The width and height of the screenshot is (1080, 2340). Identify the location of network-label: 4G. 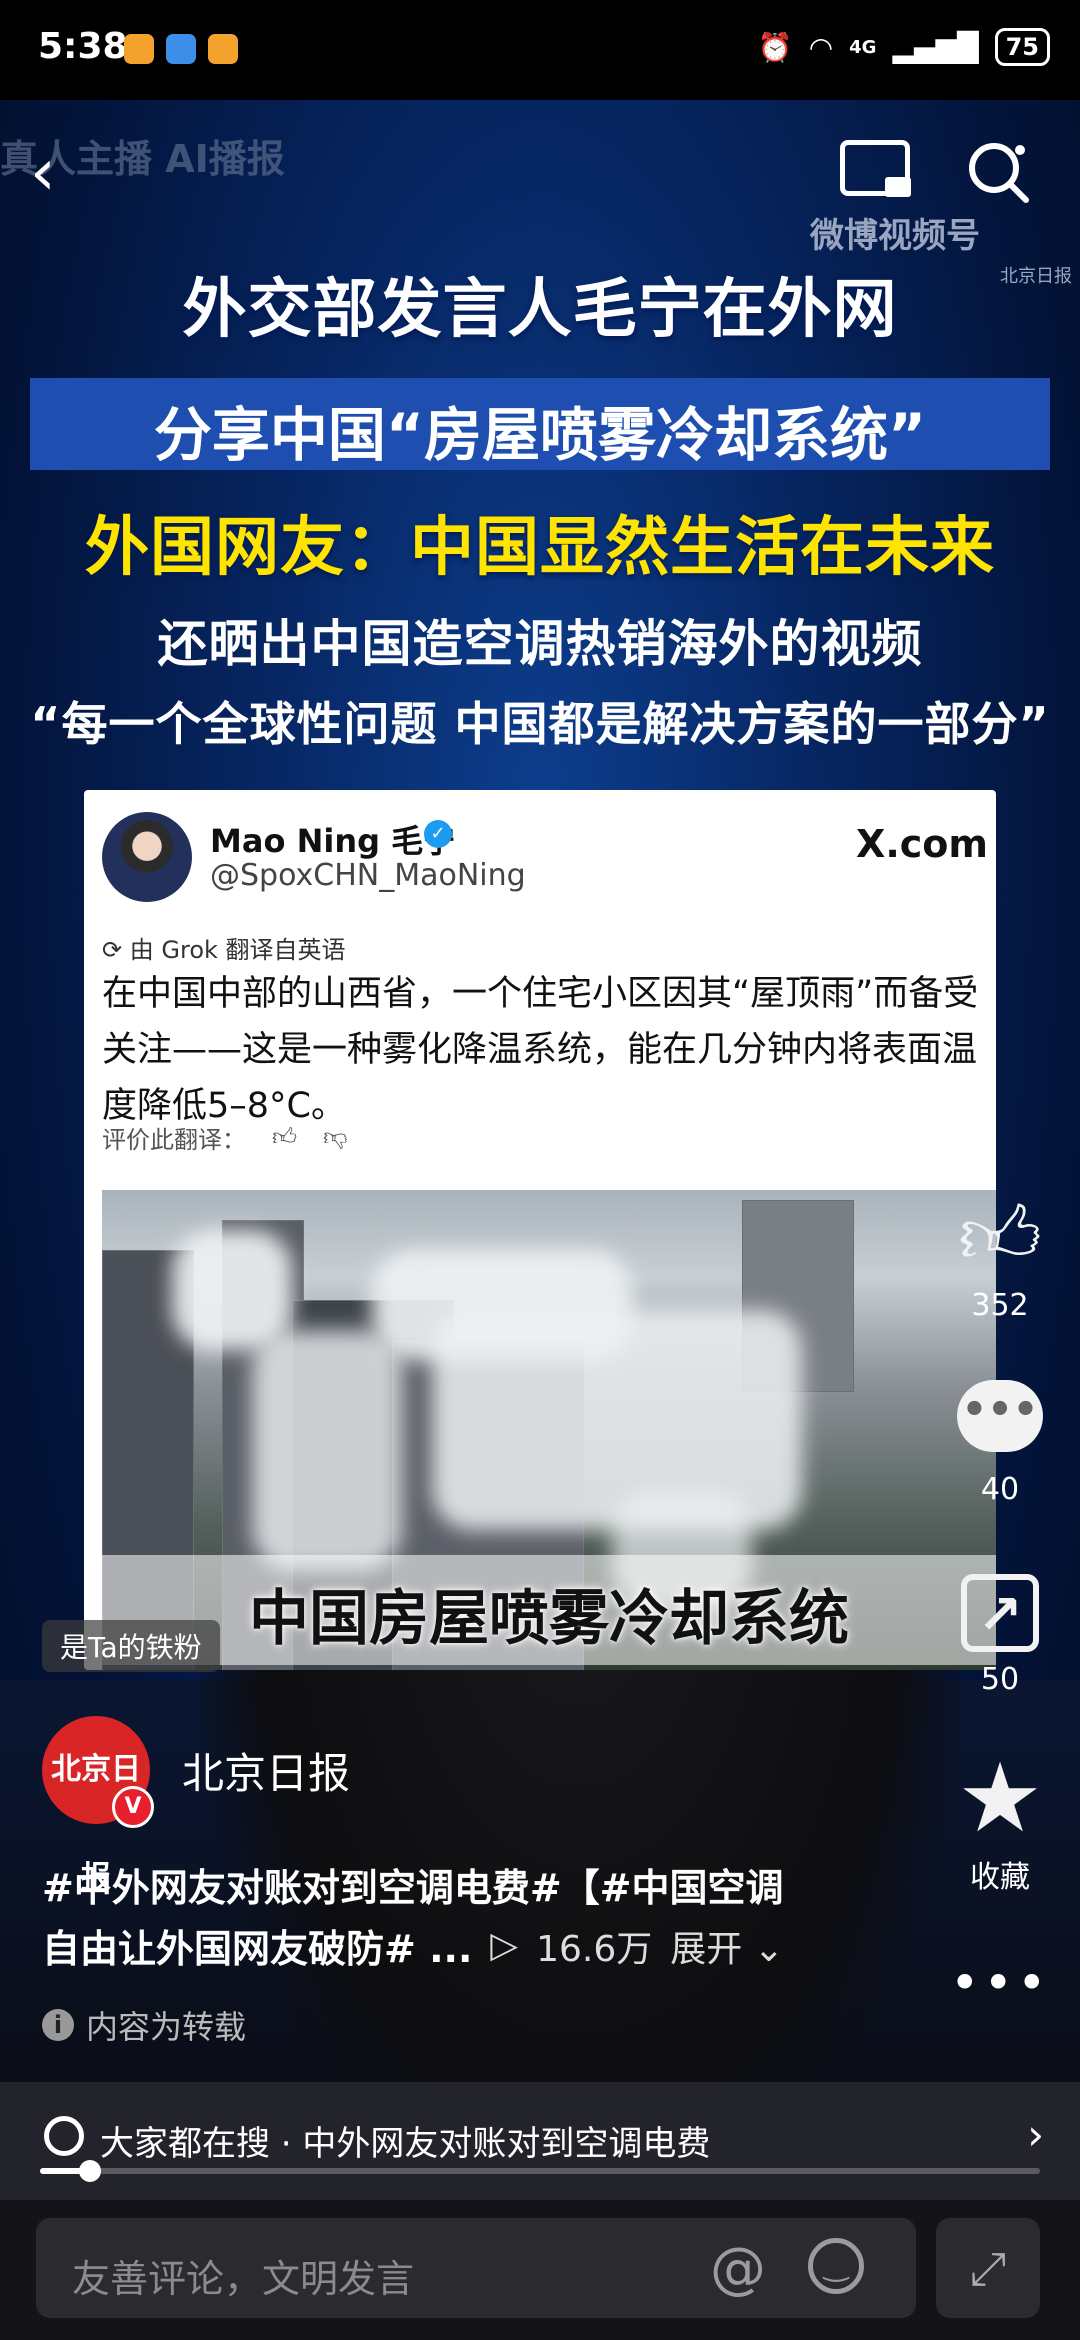
(863, 47).